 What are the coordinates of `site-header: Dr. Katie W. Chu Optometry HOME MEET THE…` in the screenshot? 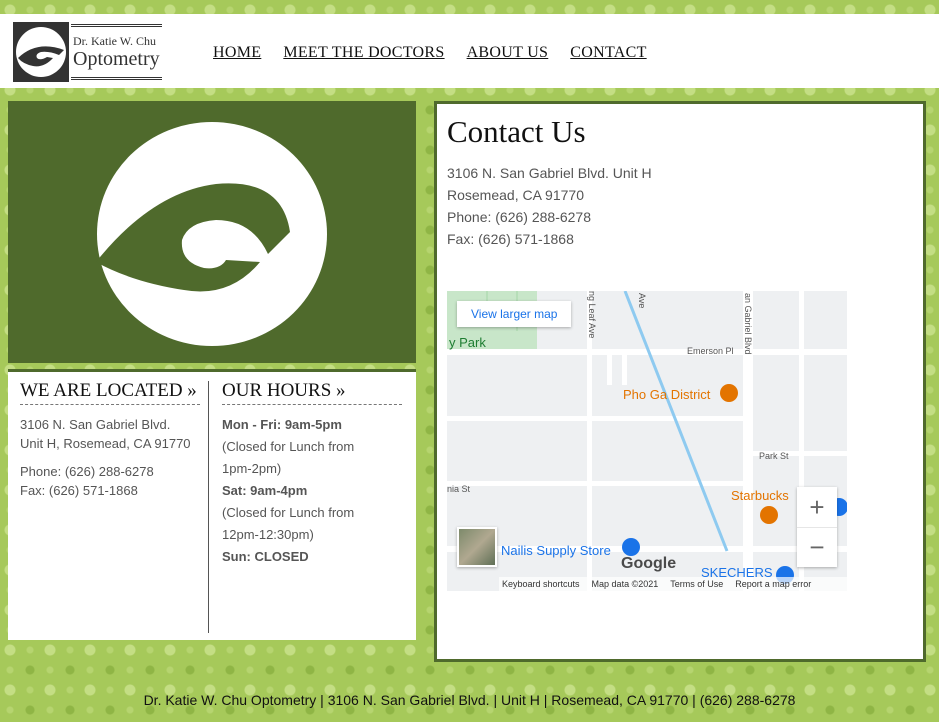 It's located at (469, 51).